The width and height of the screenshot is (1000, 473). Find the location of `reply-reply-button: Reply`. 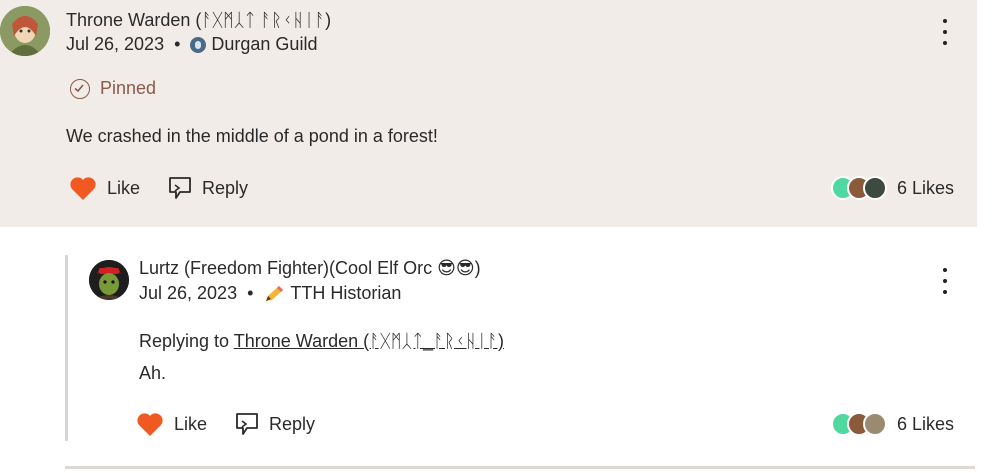

reply-reply-button: Reply is located at coordinates (275, 424).